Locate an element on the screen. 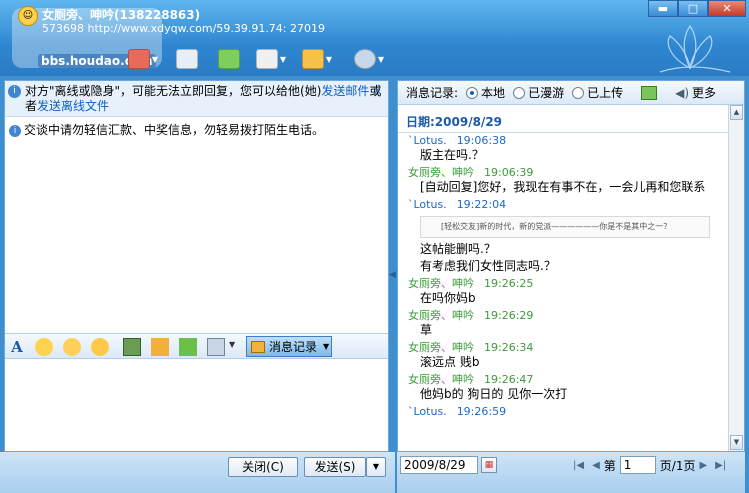  history-footer: 2009/8/29 ▦ |◀ ◀ 第 1 页/1页 ▶ ▶| is located at coordinates (571, 472).